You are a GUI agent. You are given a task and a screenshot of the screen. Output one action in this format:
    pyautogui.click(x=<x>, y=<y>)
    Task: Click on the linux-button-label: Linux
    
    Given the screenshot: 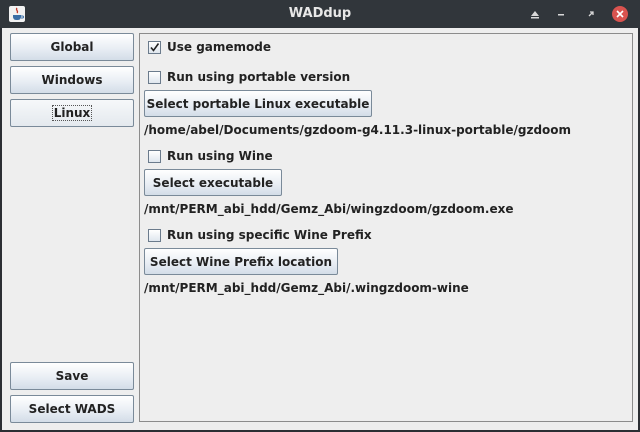 What is the action you would take?
    pyautogui.click(x=72, y=113)
    